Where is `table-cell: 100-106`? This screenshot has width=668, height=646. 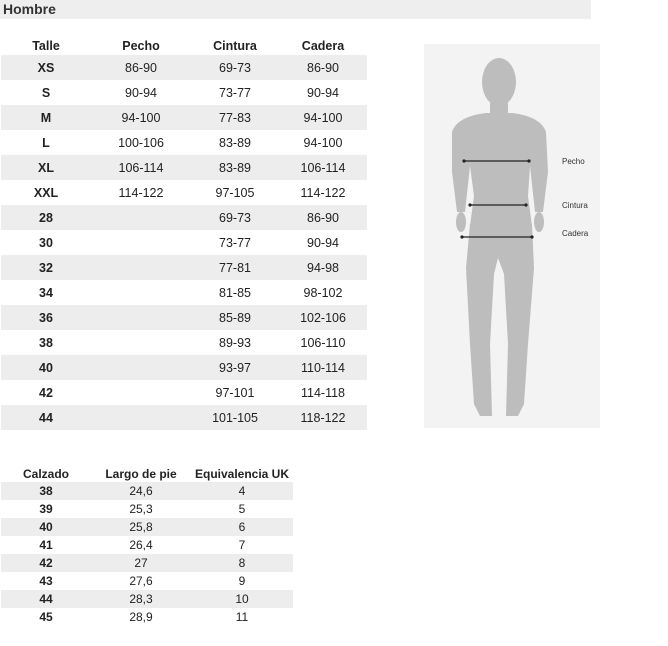
table-cell: 100-106 is located at coordinates (141, 142).